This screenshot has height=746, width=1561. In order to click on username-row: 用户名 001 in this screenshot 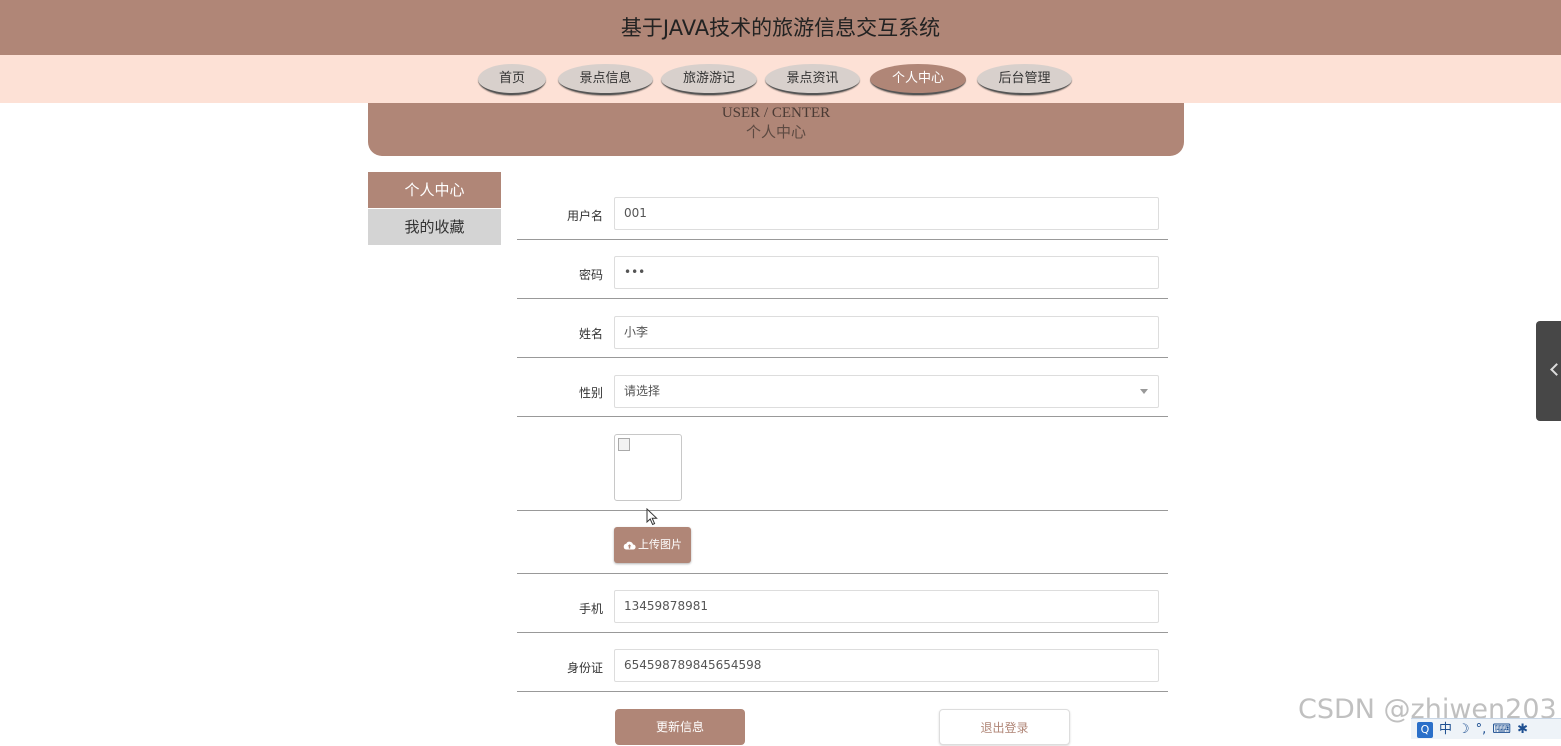, I will do `click(842, 218)`.